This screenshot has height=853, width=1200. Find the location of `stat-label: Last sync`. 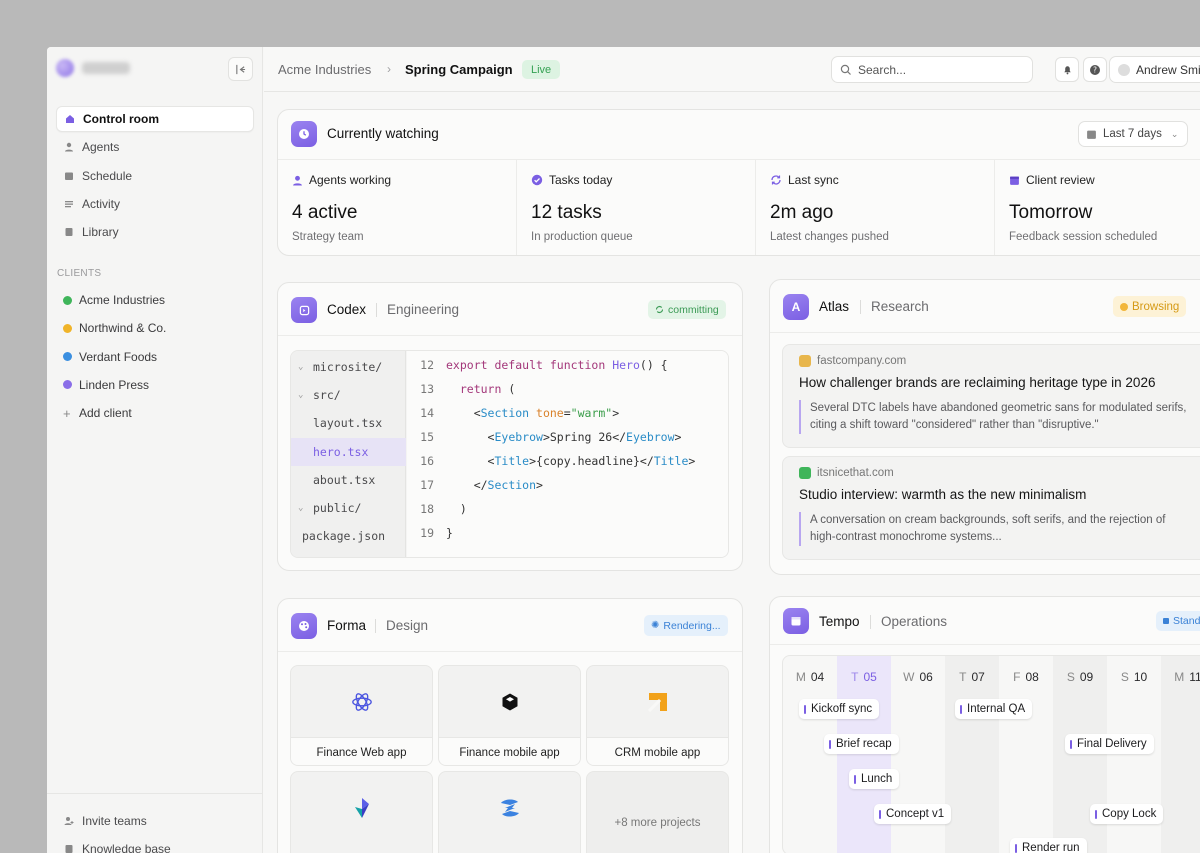

stat-label: Last sync is located at coordinates (813, 180).